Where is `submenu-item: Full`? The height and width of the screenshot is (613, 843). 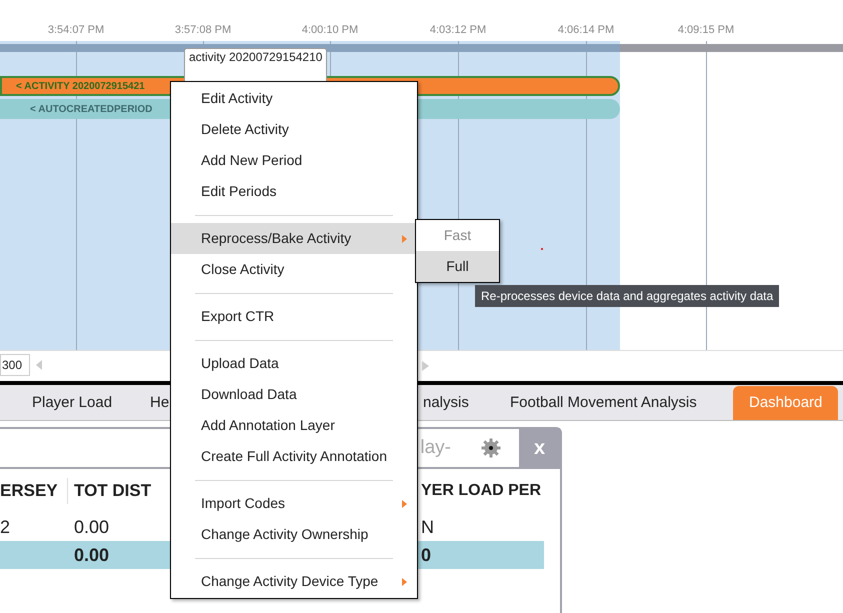
submenu-item: Full is located at coordinates (457, 266).